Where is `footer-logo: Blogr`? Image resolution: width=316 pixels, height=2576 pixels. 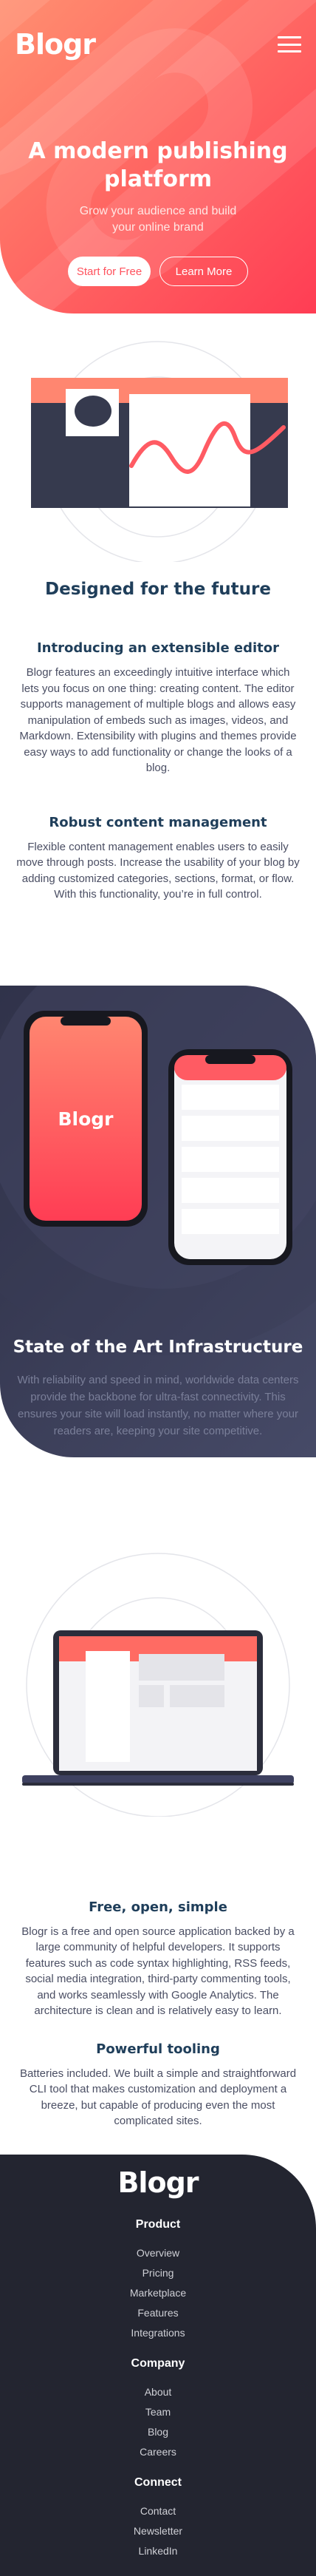
footer-logo: Blogr is located at coordinates (158, 2177).